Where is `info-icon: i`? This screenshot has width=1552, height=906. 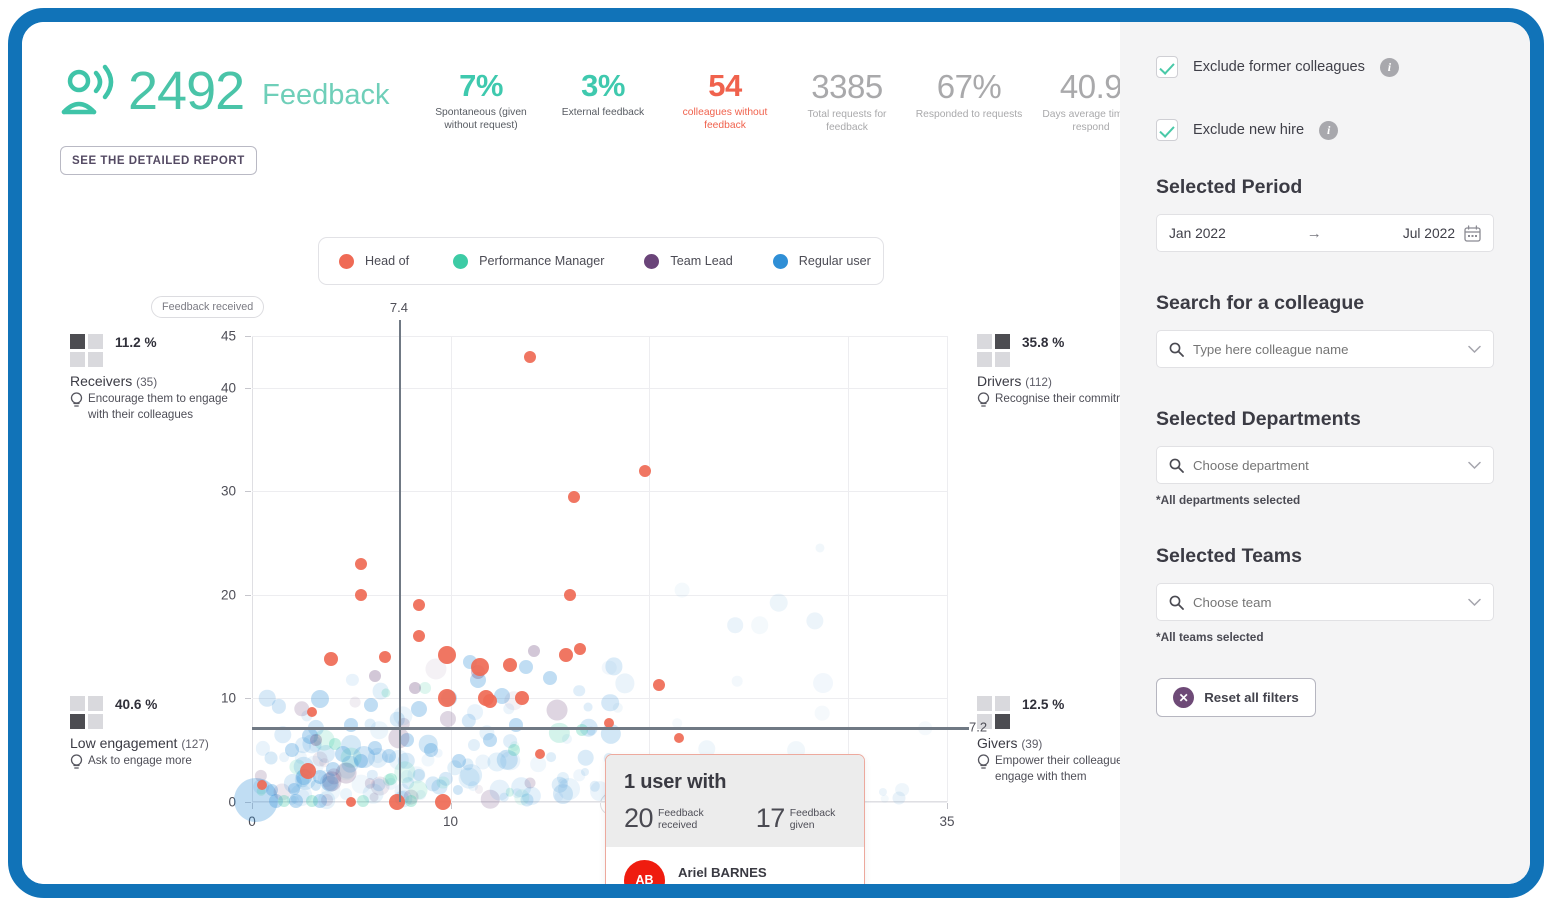 info-icon: i is located at coordinates (1329, 130).